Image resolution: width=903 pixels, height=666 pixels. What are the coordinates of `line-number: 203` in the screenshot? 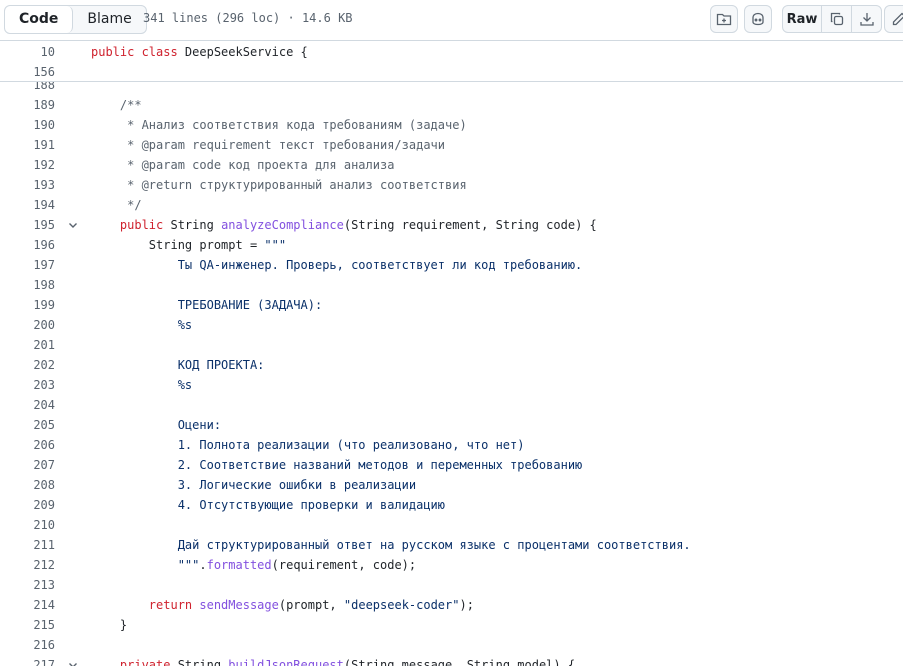 It's located at (27, 385).